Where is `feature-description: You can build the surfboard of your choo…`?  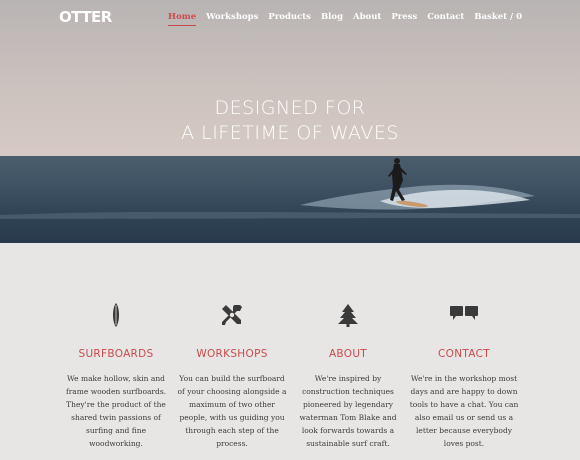 feature-description: You can build the surfboard of your choo… is located at coordinates (232, 411).